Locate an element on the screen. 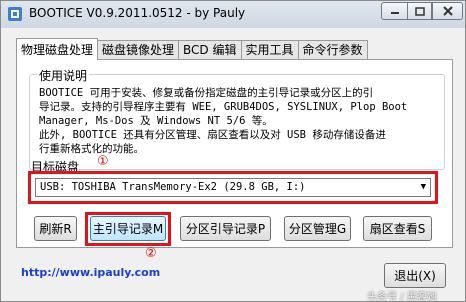 The width and height of the screenshot is (466, 302). tab-bar: 物理磁盘处理 磁盘镜像处理 BCD 编辑 实用工具 命令行参数 is located at coordinates (192, 49).